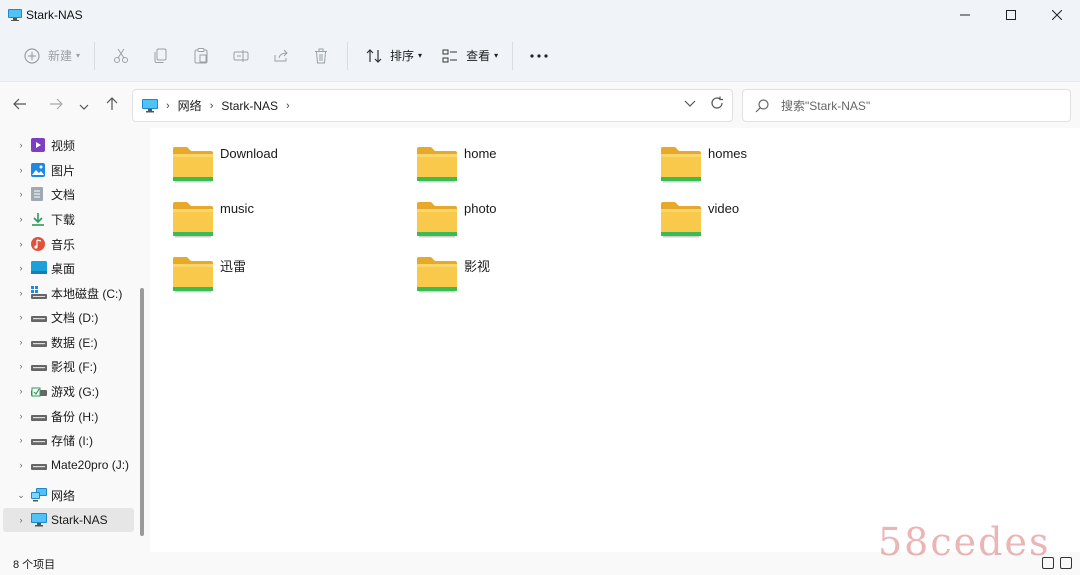 Image resolution: width=1080 pixels, height=575 pixels. Describe the element at coordinates (63, 495) in the screenshot. I see `sidebar-item-label: 网络` at that location.